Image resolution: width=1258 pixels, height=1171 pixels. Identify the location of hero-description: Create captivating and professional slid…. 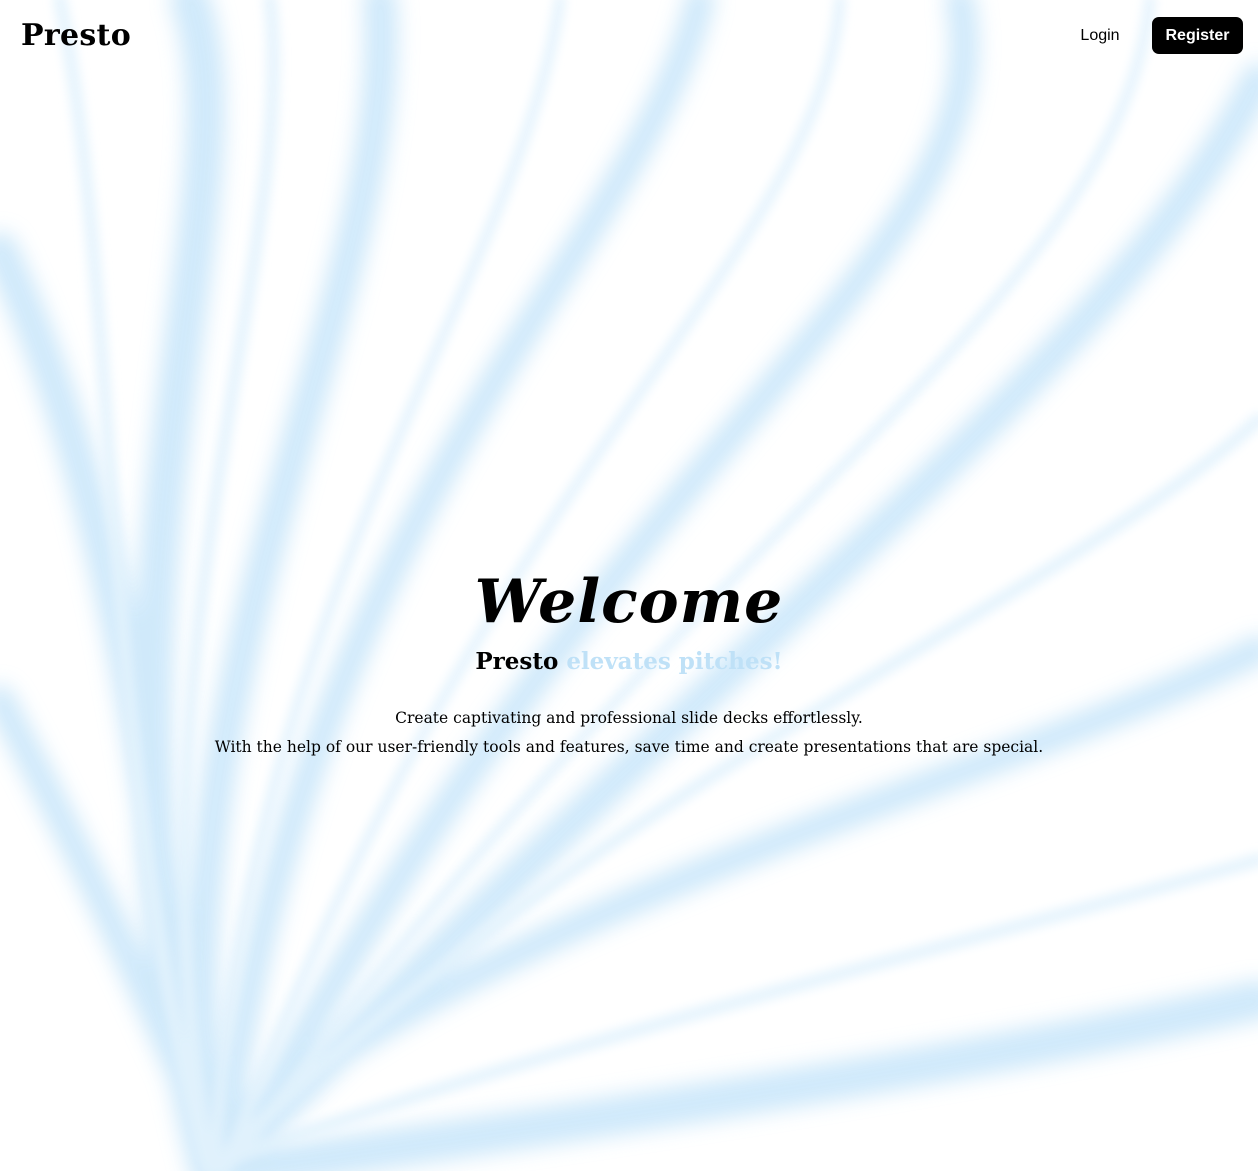
(629, 733).